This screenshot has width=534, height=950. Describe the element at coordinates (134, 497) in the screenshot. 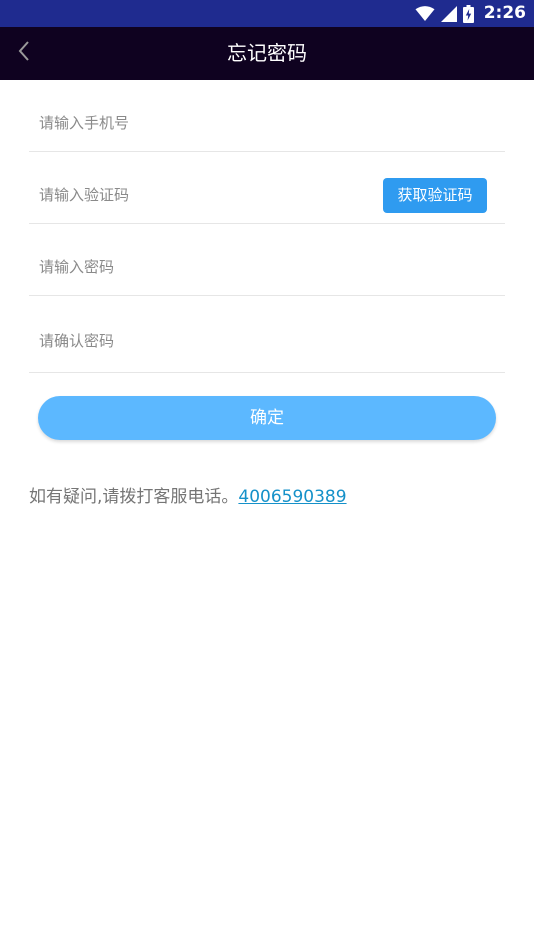

I see `help-text: 如有疑问,请拨打客服电话。` at that location.